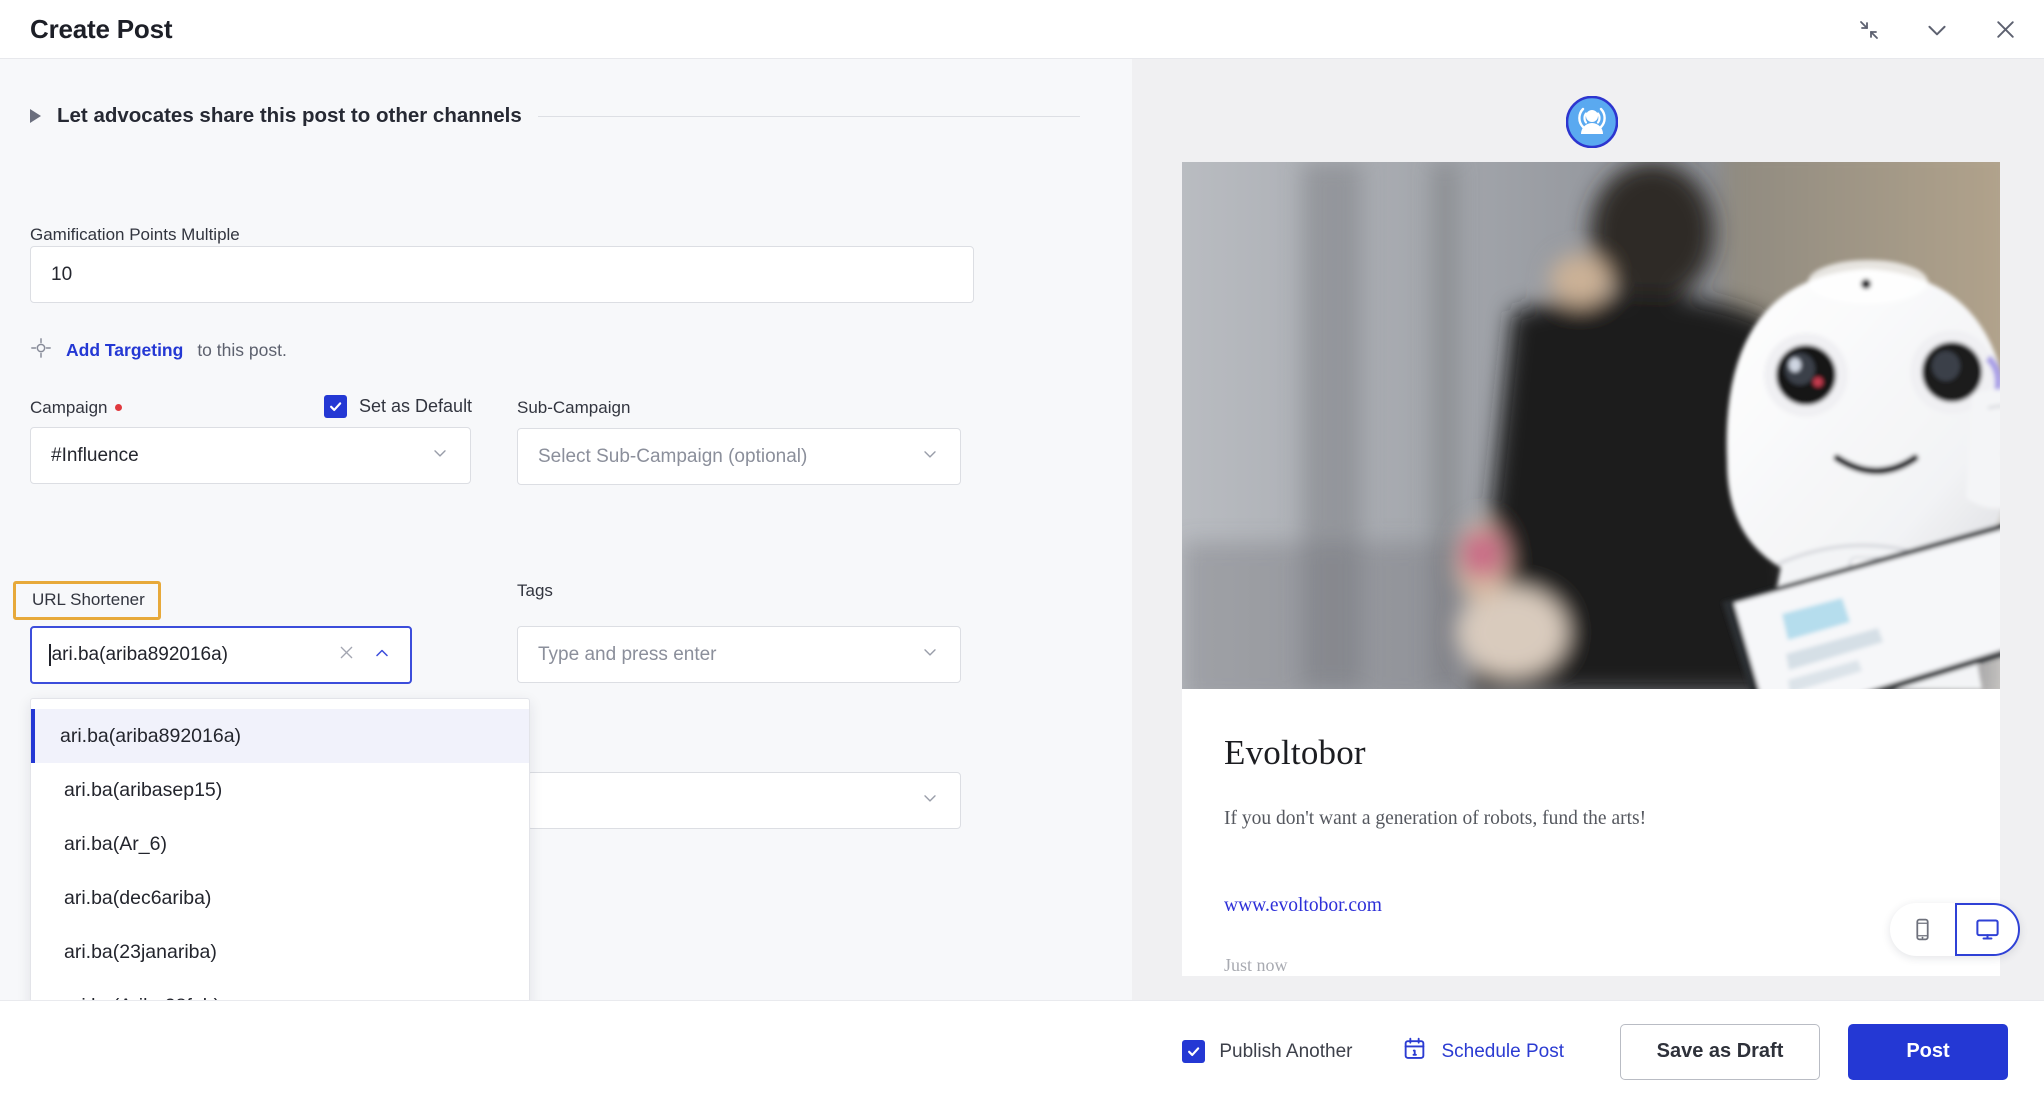 The image size is (2044, 1102). What do you see at coordinates (382, 655) in the screenshot?
I see `chevron-up-icon` at bounding box center [382, 655].